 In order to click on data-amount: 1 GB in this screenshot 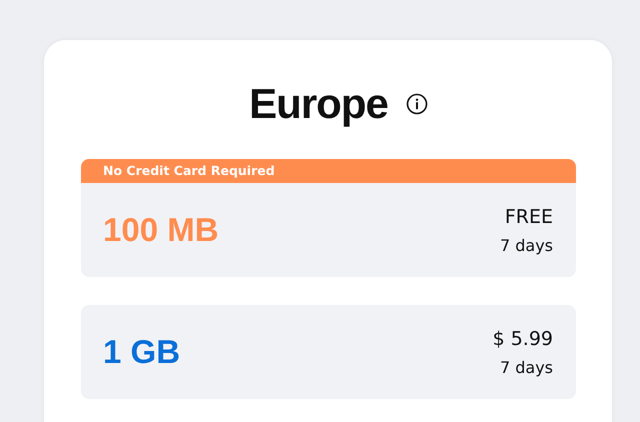, I will do `click(141, 352)`.